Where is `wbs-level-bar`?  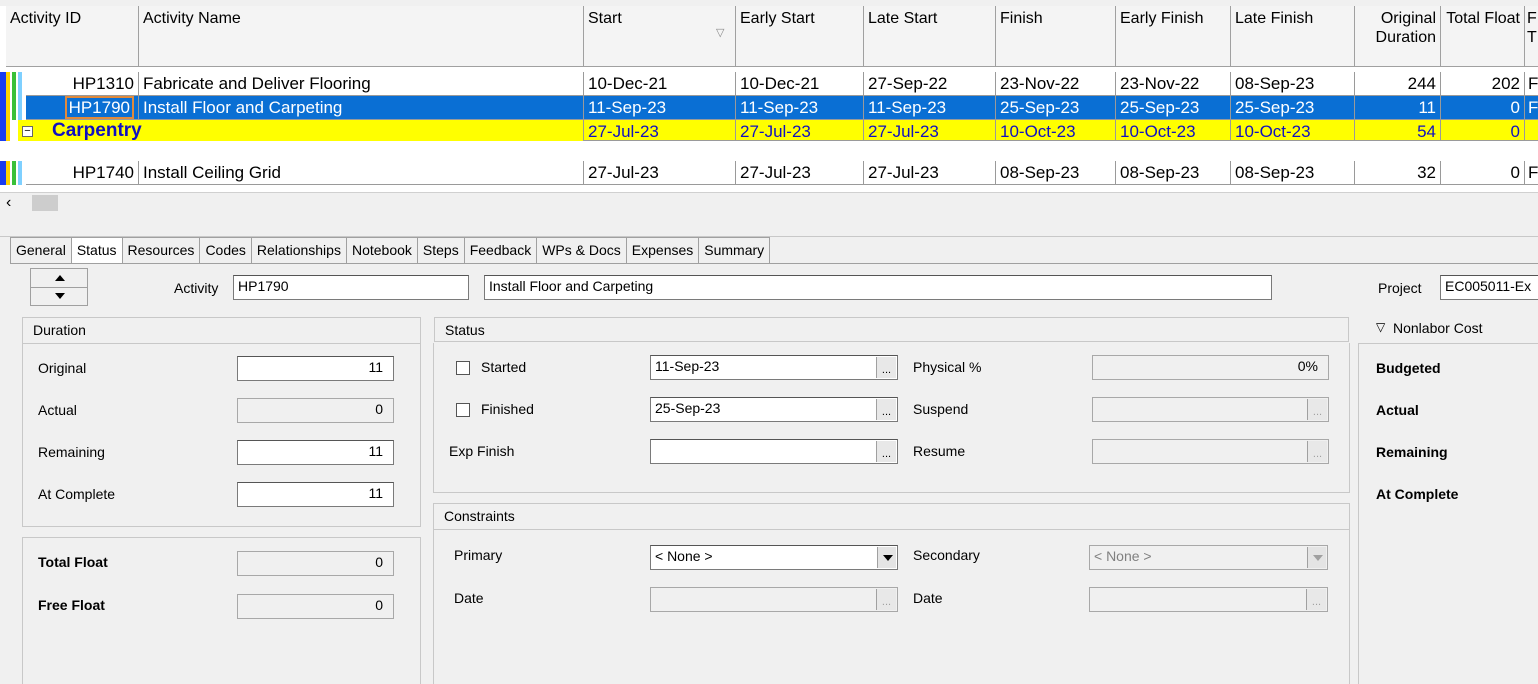
wbs-level-bar is located at coordinates (14, 108).